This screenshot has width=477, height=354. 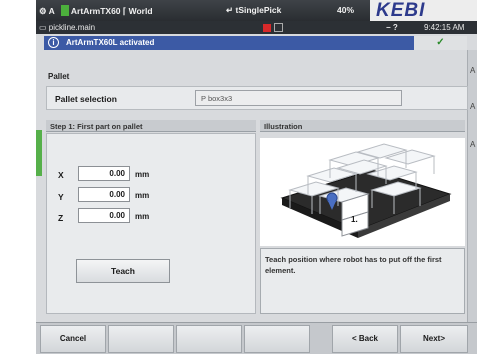 What do you see at coordinates (434, 339) in the screenshot?
I see `next-button: Next>` at bounding box center [434, 339].